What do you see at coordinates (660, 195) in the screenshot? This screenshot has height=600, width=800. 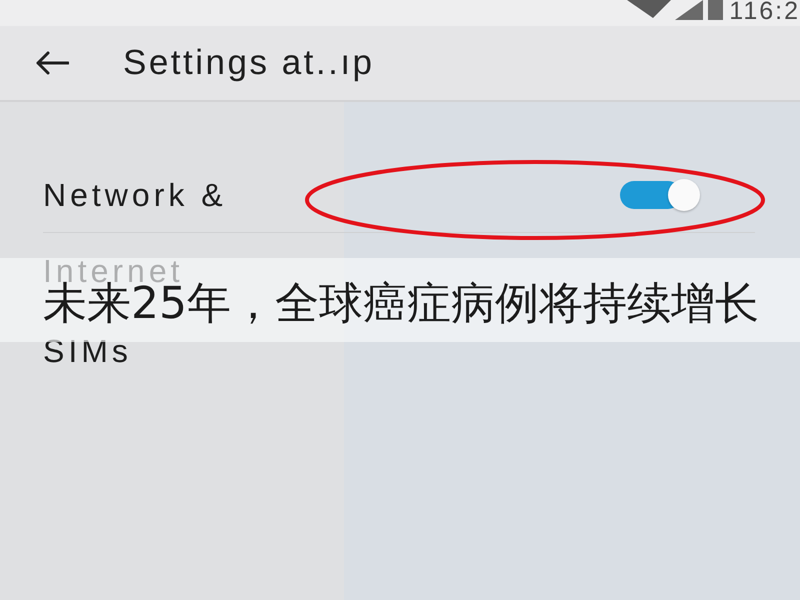 I see `toggle-switch` at bounding box center [660, 195].